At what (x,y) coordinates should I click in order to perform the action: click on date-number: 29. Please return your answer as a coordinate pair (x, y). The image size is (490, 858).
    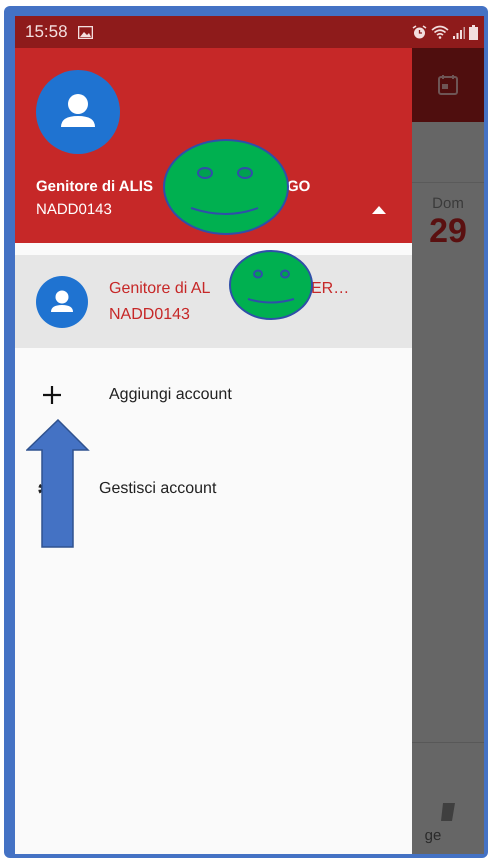
    Looking at the image, I should click on (448, 231).